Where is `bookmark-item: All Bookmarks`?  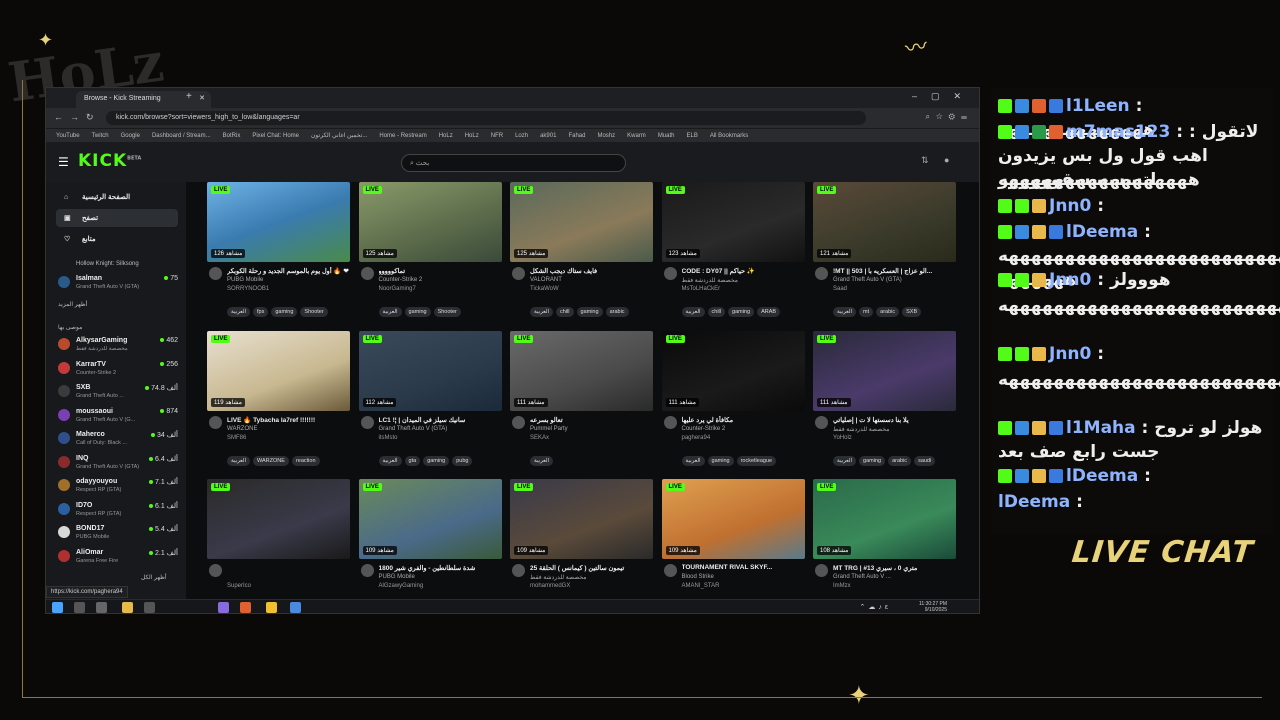
bookmark-item: All Bookmarks is located at coordinates (729, 136).